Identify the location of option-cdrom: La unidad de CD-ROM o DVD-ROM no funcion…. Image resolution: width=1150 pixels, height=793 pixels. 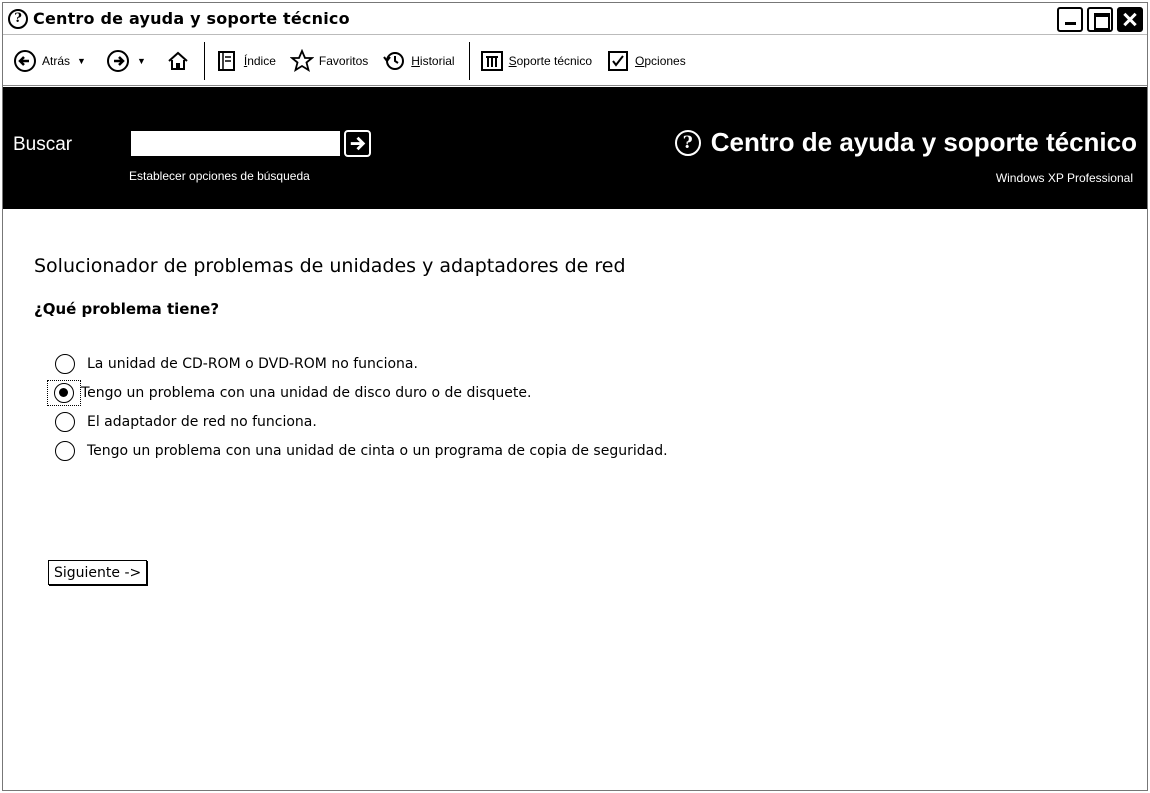
(357, 363).